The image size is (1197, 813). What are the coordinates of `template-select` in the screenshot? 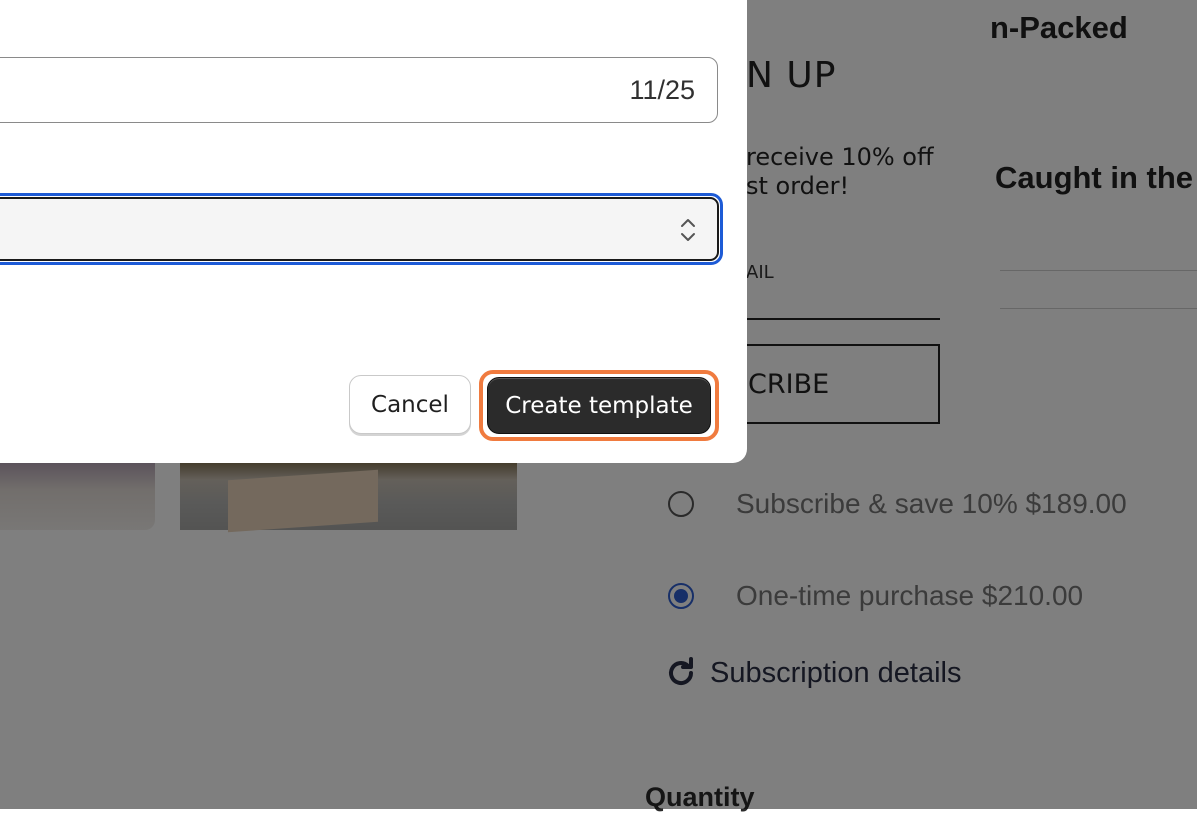 It's located at (361, 229).